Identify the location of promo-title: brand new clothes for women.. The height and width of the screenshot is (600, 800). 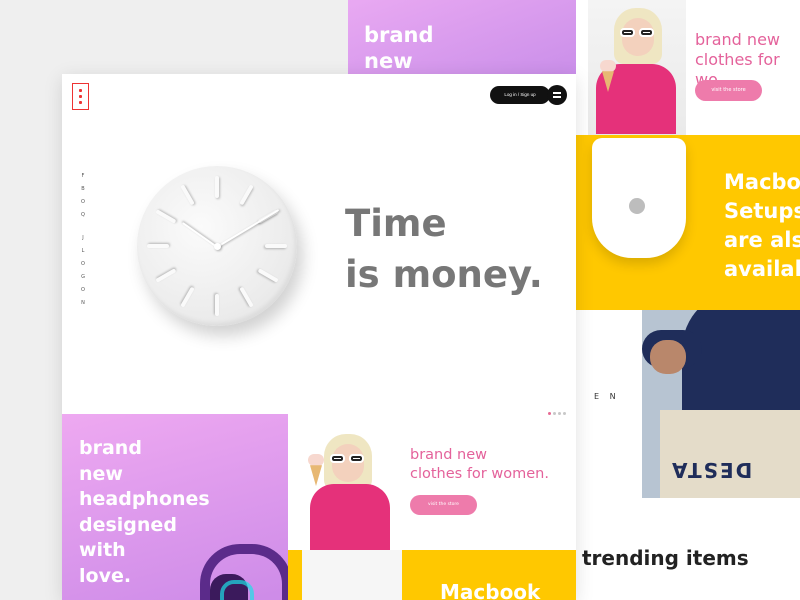
(479, 464).